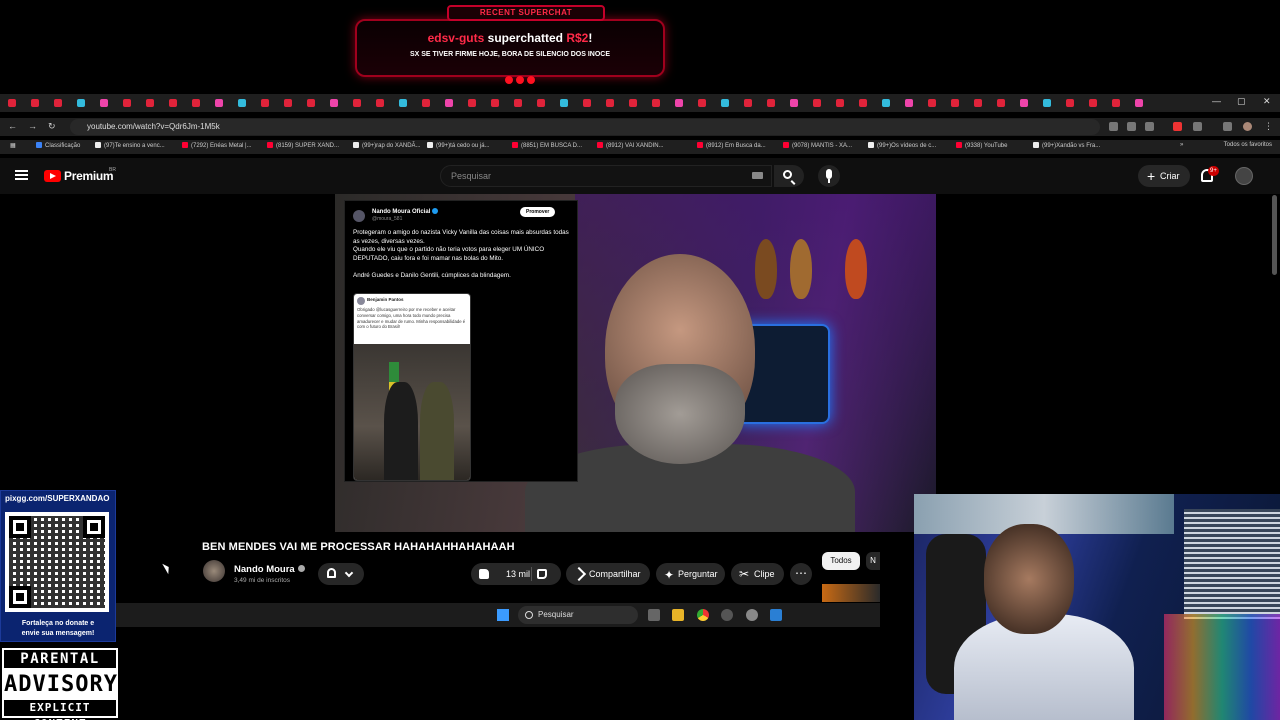 This screenshot has width=1280, height=720. Describe the element at coordinates (757, 574) in the screenshot. I see `clip-button: ✂ Clipe` at that location.